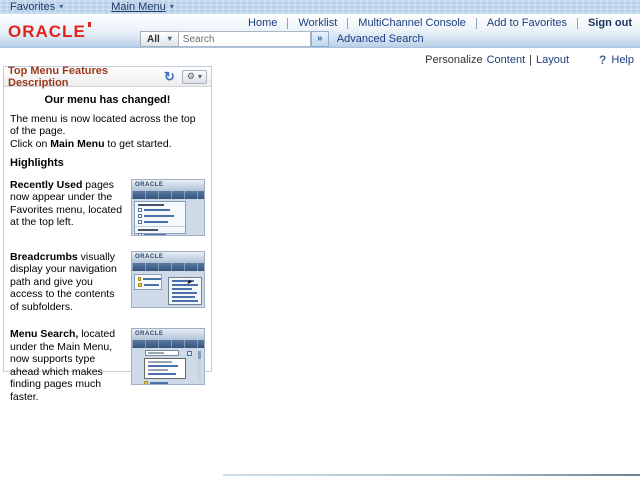  What do you see at coordinates (244, 39) in the screenshot?
I see `search-input` at bounding box center [244, 39].